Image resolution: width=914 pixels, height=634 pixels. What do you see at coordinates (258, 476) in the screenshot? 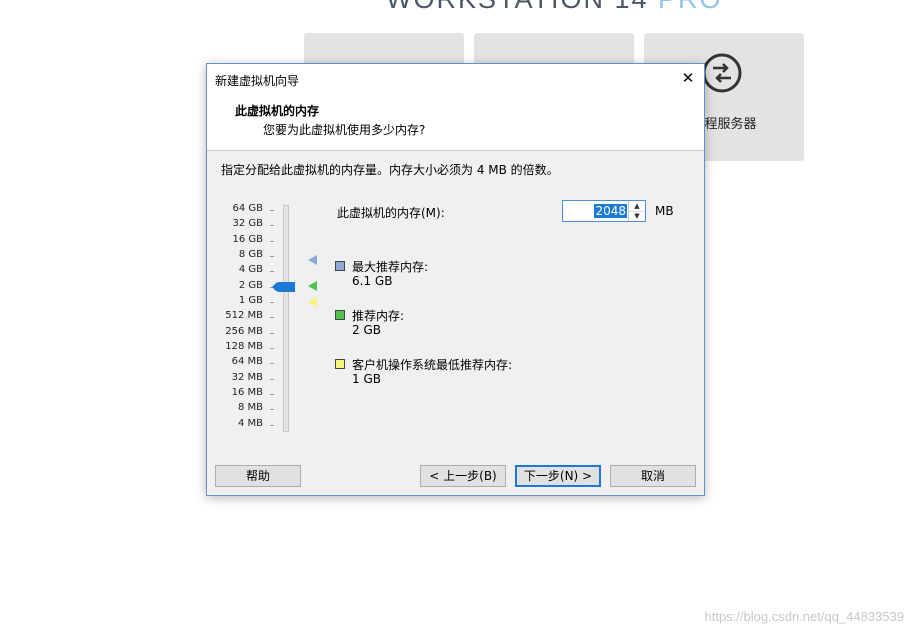
I see `help-button: 帮助` at bounding box center [258, 476].